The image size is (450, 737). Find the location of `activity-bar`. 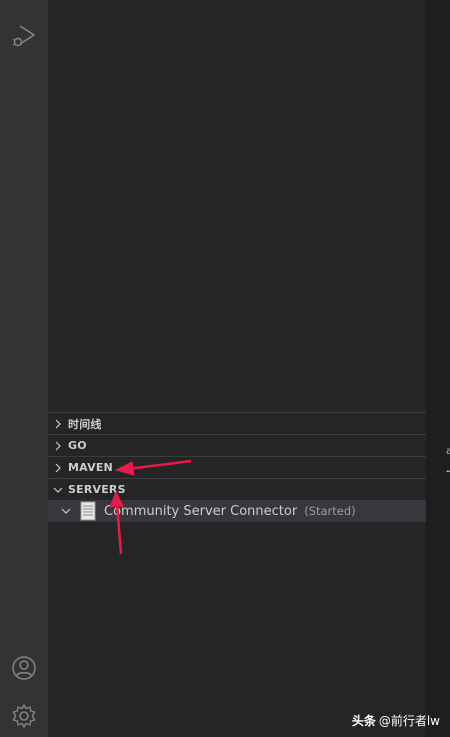

activity-bar is located at coordinates (24, 368).